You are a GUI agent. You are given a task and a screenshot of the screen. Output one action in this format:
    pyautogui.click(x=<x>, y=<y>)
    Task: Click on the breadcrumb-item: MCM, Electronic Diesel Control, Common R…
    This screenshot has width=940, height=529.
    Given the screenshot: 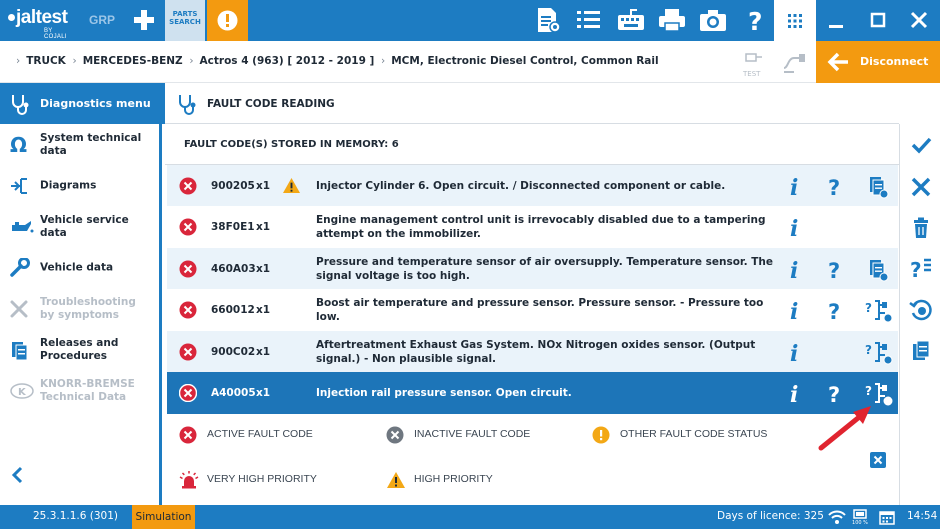 What is the action you would take?
    pyautogui.click(x=524, y=61)
    